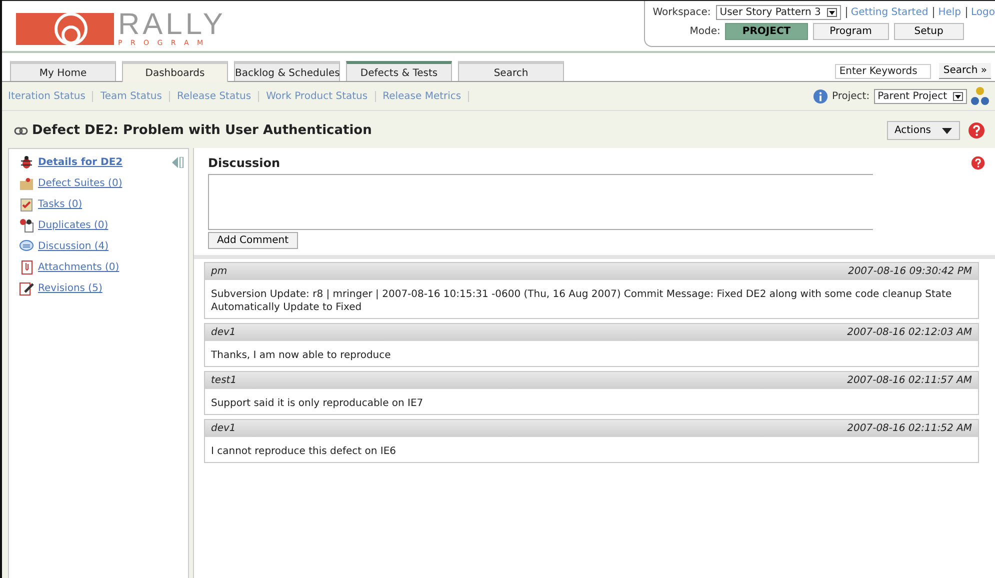 This screenshot has height=578, width=995. What do you see at coordinates (317, 404) in the screenshot?
I see `comment-text: Support said it is only reproducable on IE7` at bounding box center [317, 404].